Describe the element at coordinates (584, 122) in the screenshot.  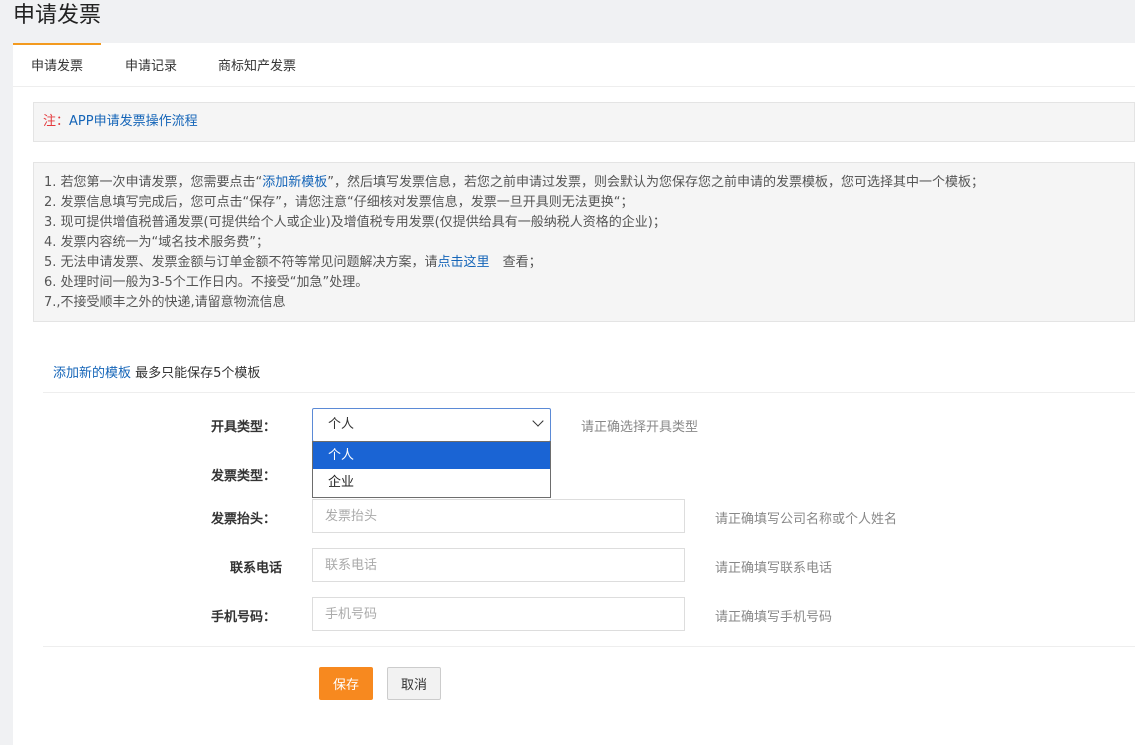
I see `note-bar: 注：APP申请发票操作流程` at that location.